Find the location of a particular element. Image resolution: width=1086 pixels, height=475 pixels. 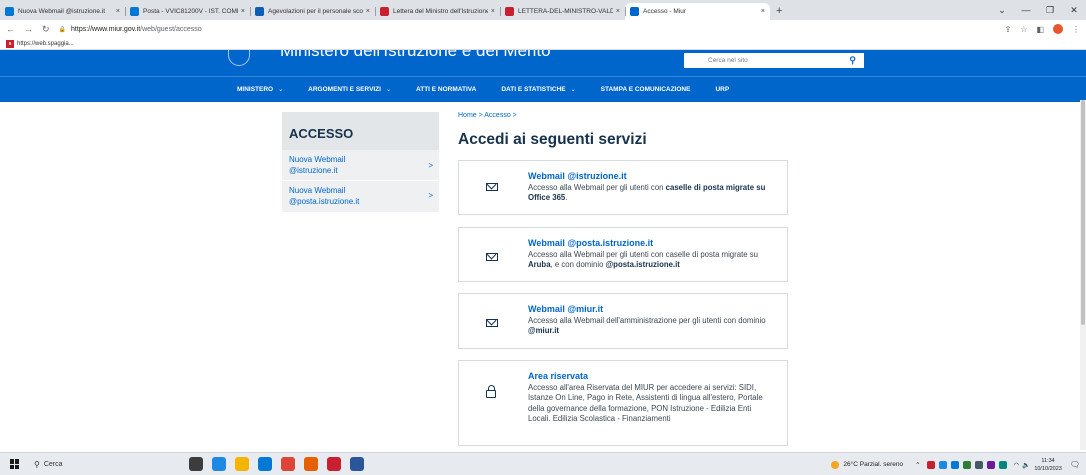

sidepanel-icon: ◧ is located at coordinates (1040, 29).